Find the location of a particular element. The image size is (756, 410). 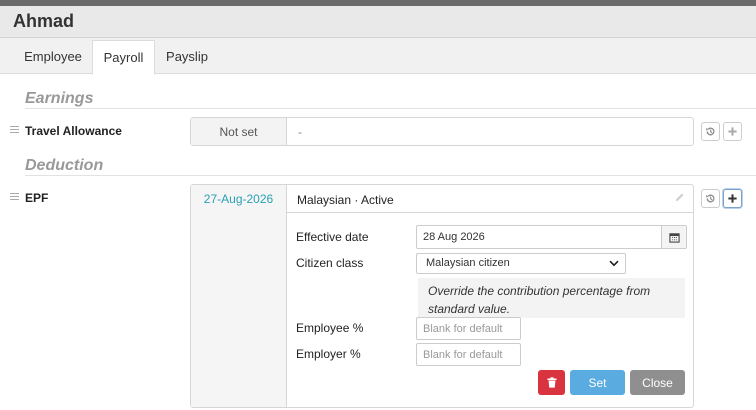

deduction-section-title: Deduction is located at coordinates (64, 165).